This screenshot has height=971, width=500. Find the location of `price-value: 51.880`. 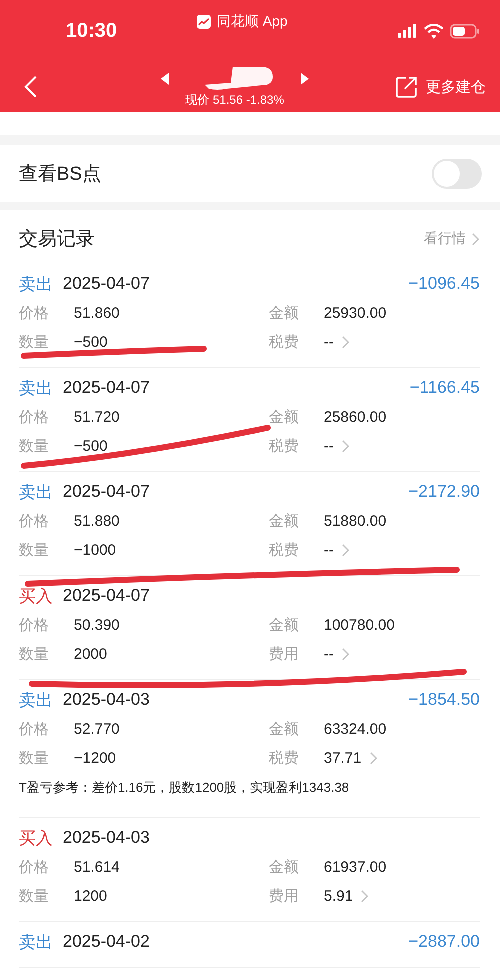

price-value: 51.880 is located at coordinates (97, 521).